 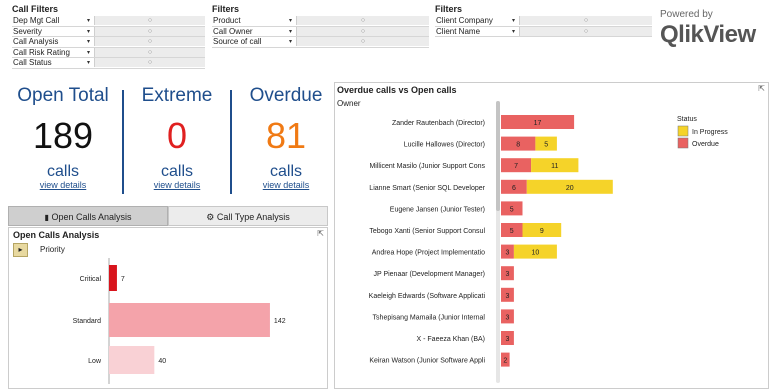 I want to click on filter-row: Client Company ▾ ○, so click(x=543, y=21).